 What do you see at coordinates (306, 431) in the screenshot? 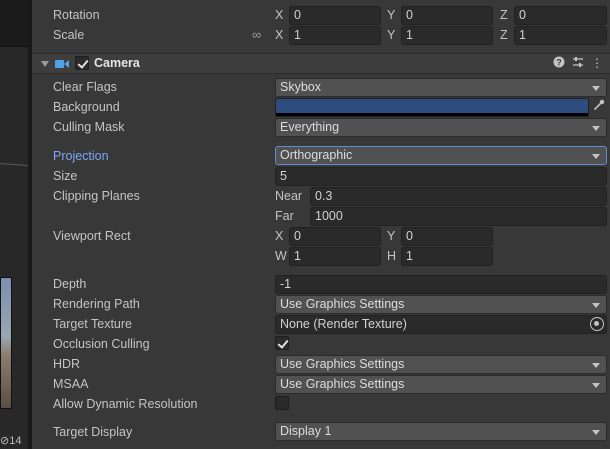
I see `target-display-value: Display 1` at bounding box center [306, 431].